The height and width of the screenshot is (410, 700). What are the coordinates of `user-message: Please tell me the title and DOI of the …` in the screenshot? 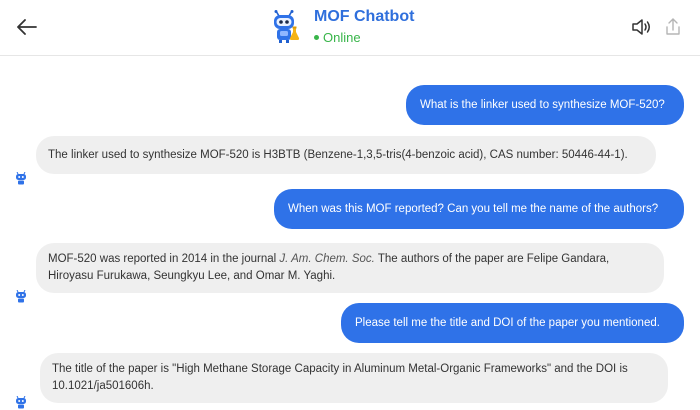 It's located at (512, 323).